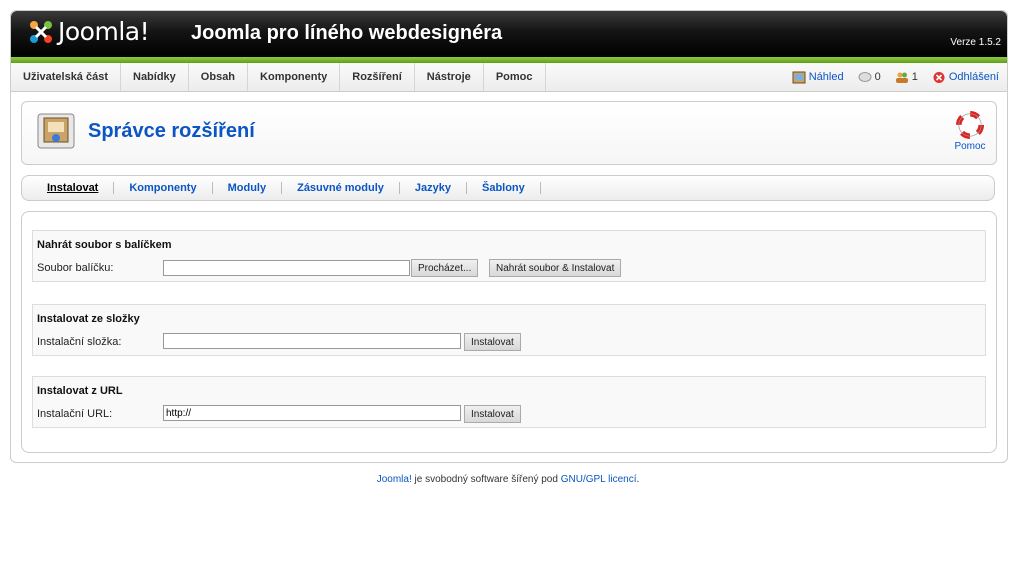 The image size is (1016, 580). What do you see at coordinates (248, 188) in the screenshot?
I see `tab-modules: Moduly` at bounding box center [248, 188].